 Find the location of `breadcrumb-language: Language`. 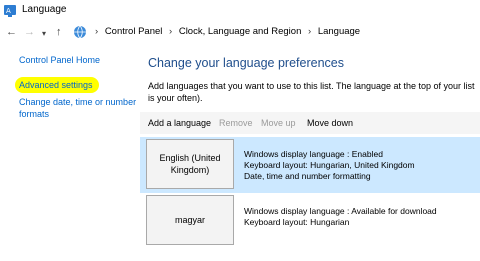

breadcrumb-language: Language is located at coordinates (339, 31).